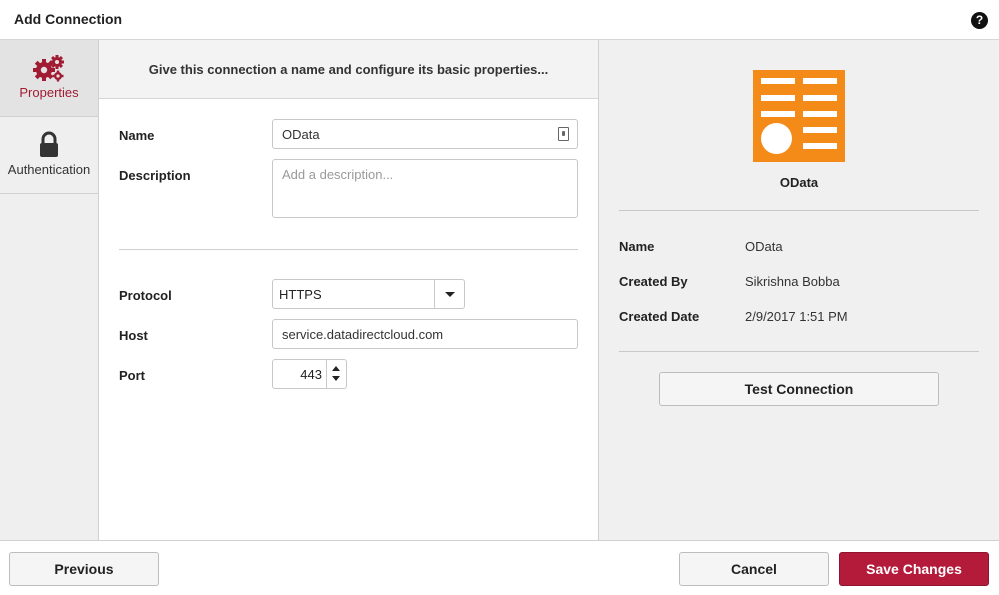 The width and height of the screenshot is (999, 595). What do you see at coordinates (49, 290) in the screenshot?
I see `side-nav: Properties Authentication` at bounding box center [49, 290].